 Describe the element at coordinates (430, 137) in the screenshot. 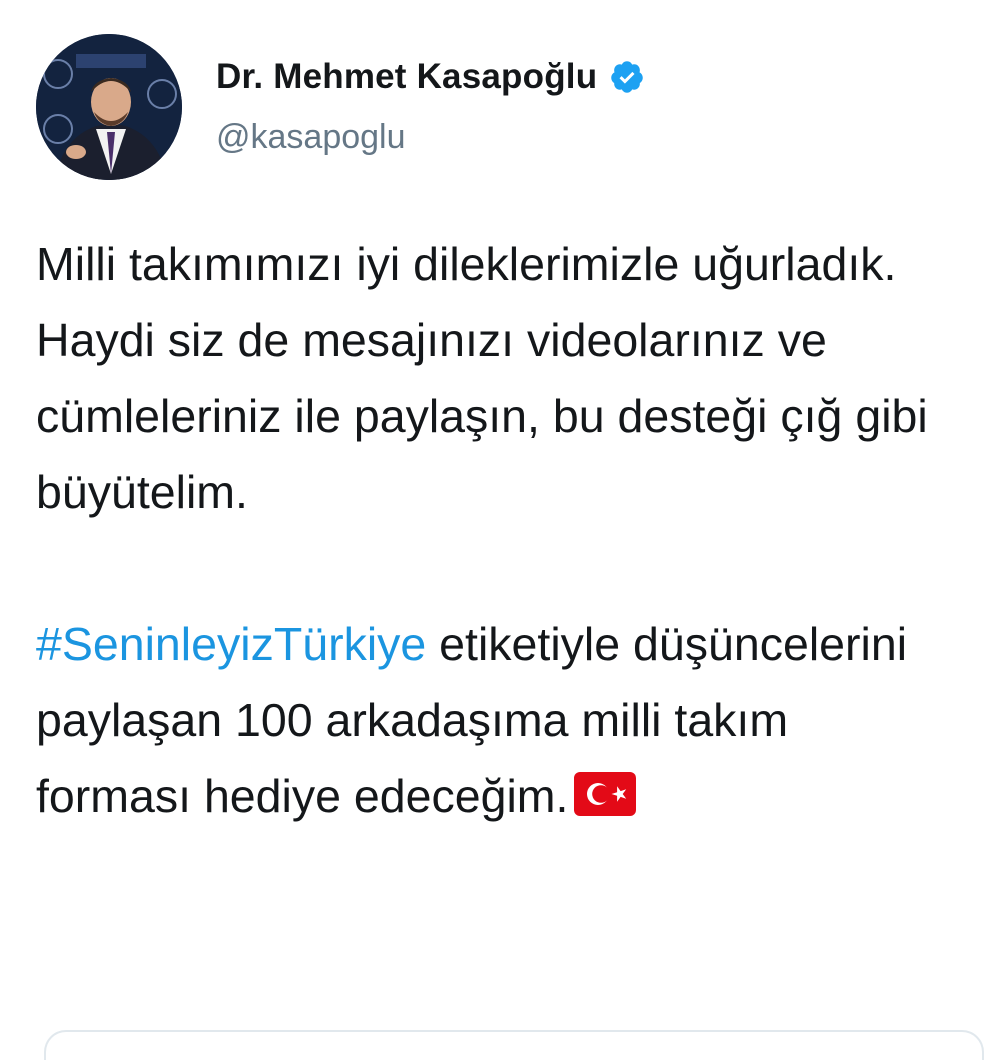

I see `handle: @kasapoglu` at that location.